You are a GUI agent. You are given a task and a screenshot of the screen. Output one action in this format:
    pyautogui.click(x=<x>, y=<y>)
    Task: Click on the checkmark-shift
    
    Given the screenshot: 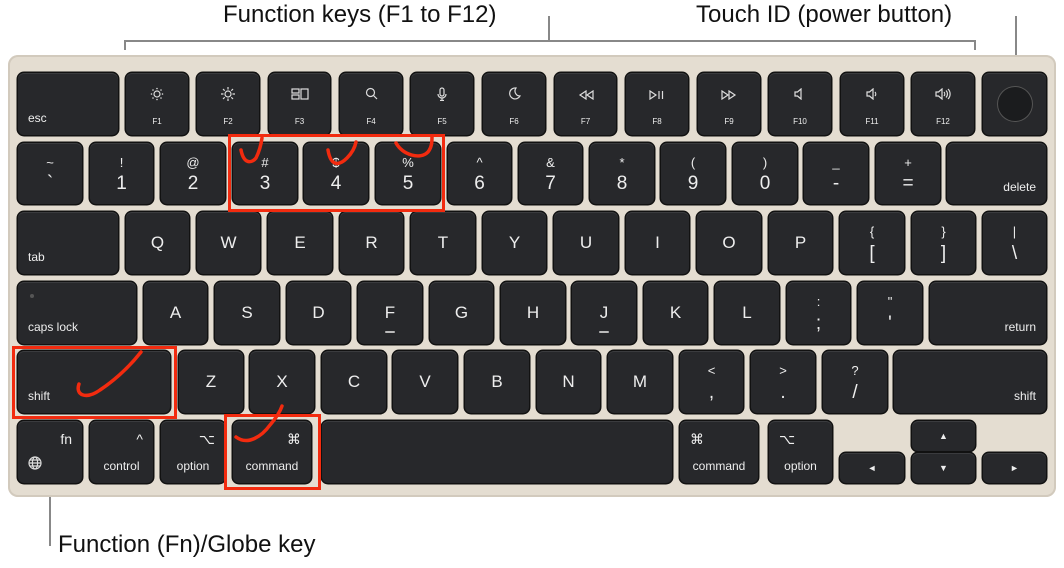 What is the action you would take?
    pyautogui.click(x=109, y=374)
    